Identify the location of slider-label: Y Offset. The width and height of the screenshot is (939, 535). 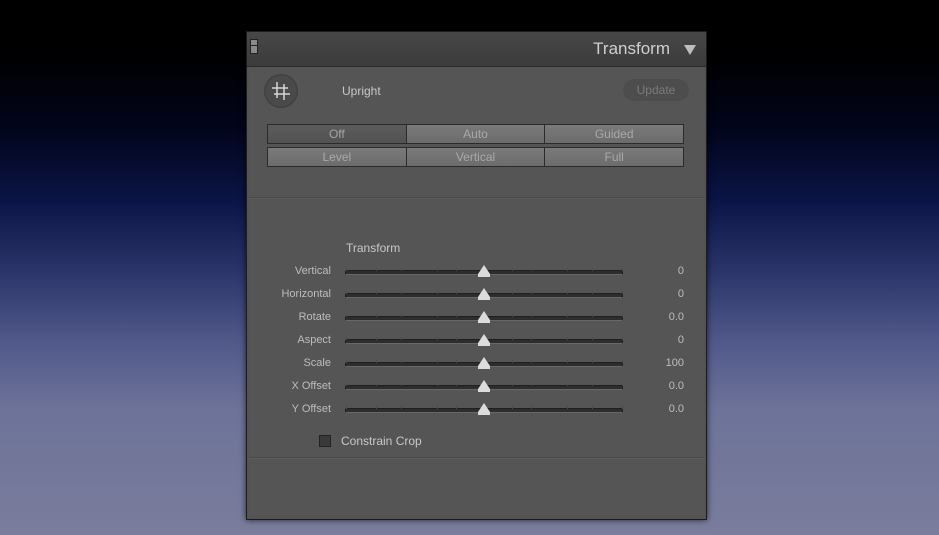
(311, 409).